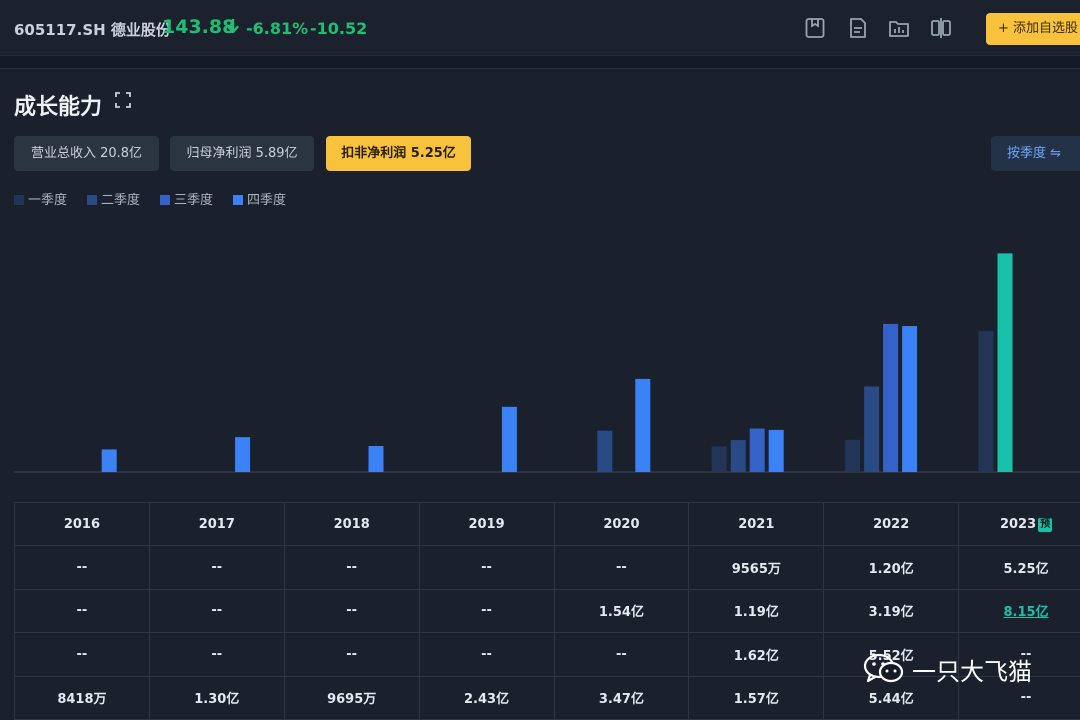 The image size is (1080, 720). I want to click on table-cell: 5.25亿, so click(1019, 567).